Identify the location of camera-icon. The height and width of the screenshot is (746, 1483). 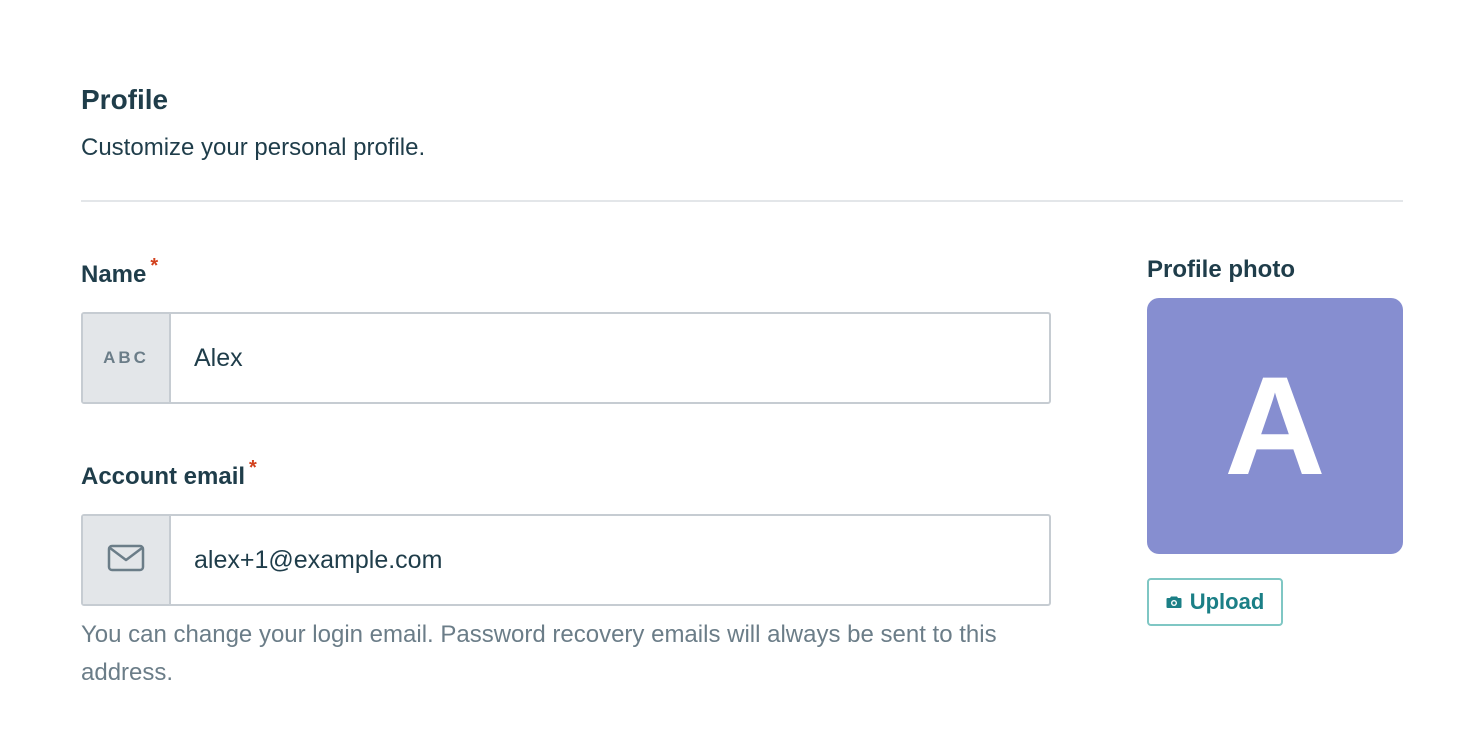
(1174, 602).